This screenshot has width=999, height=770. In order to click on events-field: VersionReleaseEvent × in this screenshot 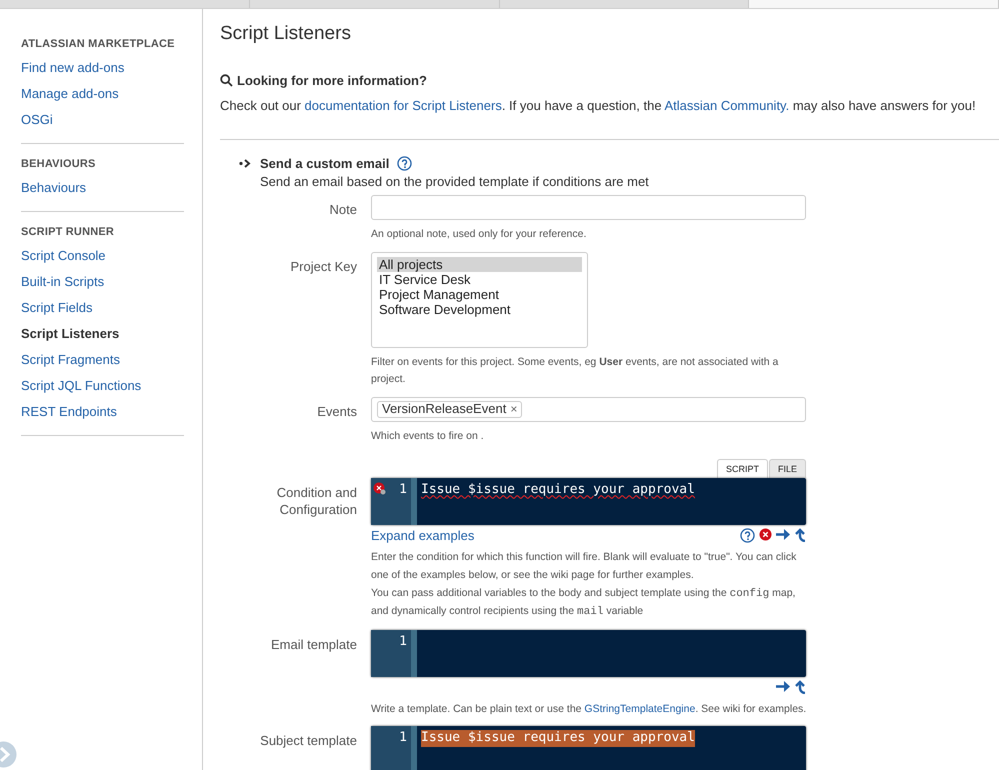, I will do `click(588, 409)`.